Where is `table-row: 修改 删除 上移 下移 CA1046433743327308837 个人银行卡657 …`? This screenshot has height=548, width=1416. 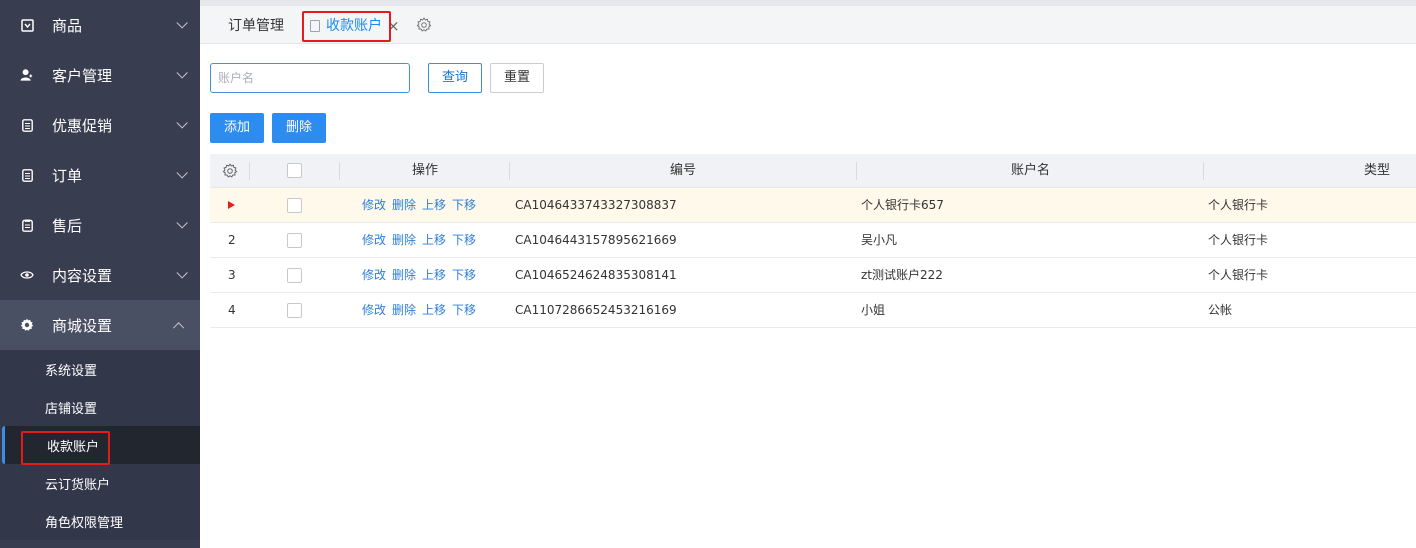
table-row: 修改 删除 上移 下移 CA1046433743327308837 个人银行卡657 … is located at coordinates (813, 205).